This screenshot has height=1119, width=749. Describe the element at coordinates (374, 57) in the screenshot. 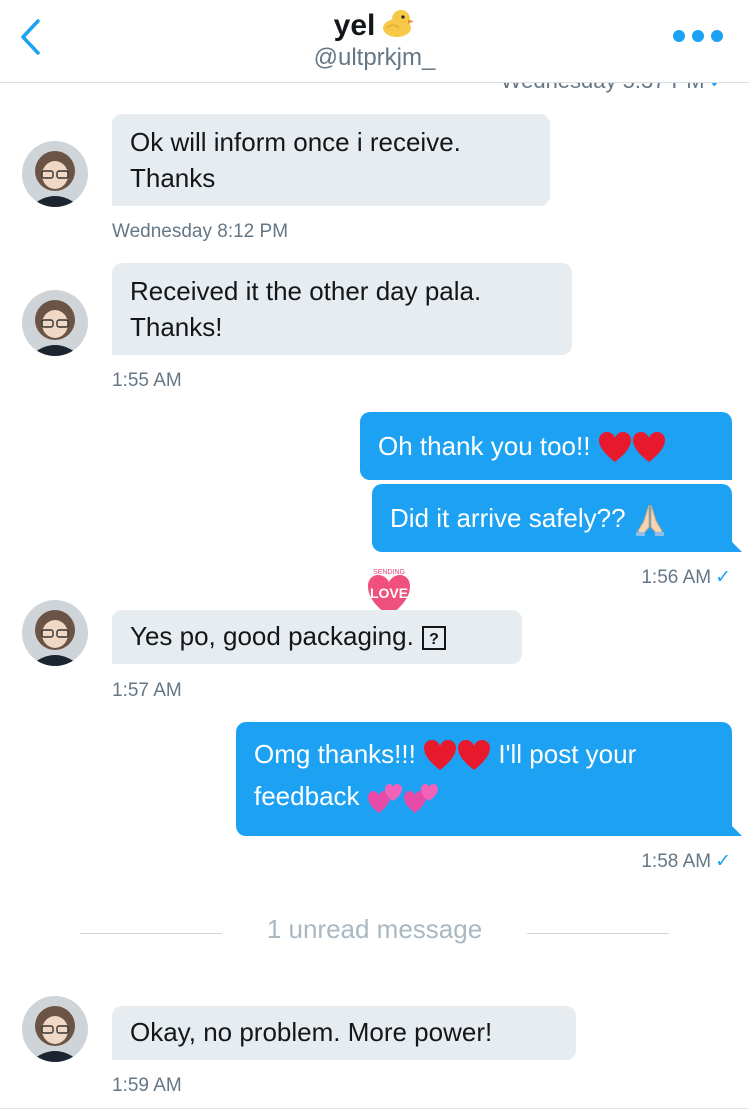

I see `user-handle: @ultprkjm_` at that location.